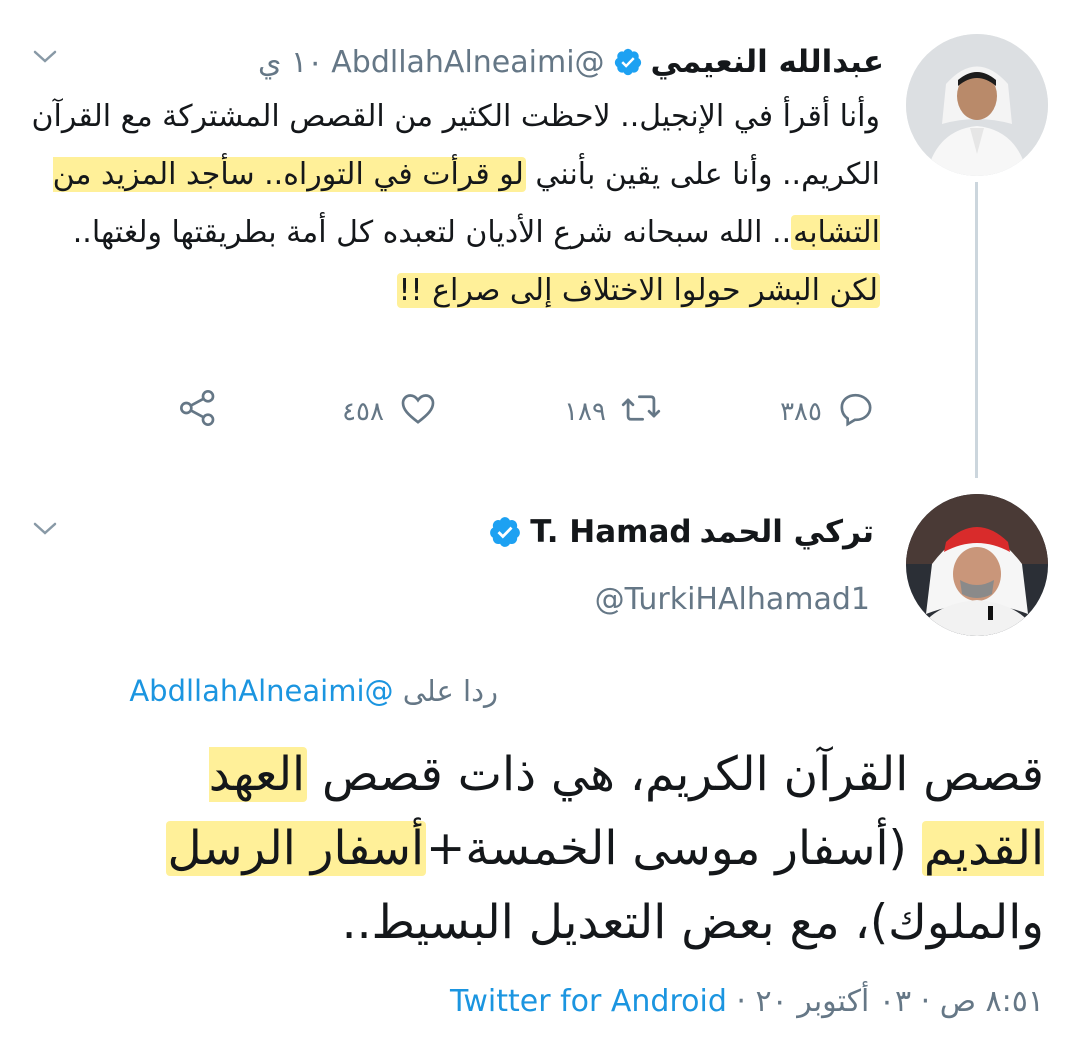 This screenshot has height=1060, width=1080. I want to click on reply-to-label: ردا على, so click(450, 691).